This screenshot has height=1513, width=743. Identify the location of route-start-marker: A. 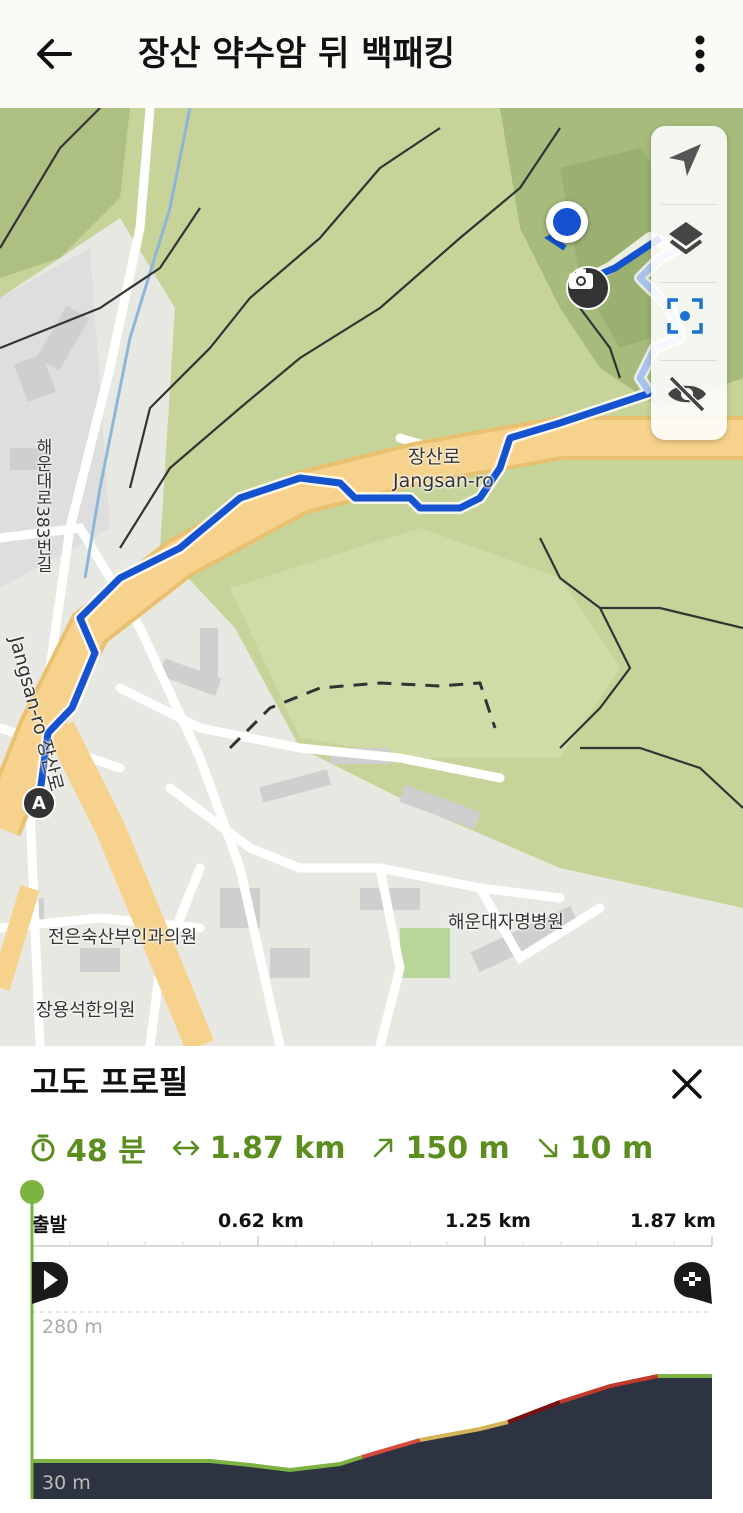
(39, 803).